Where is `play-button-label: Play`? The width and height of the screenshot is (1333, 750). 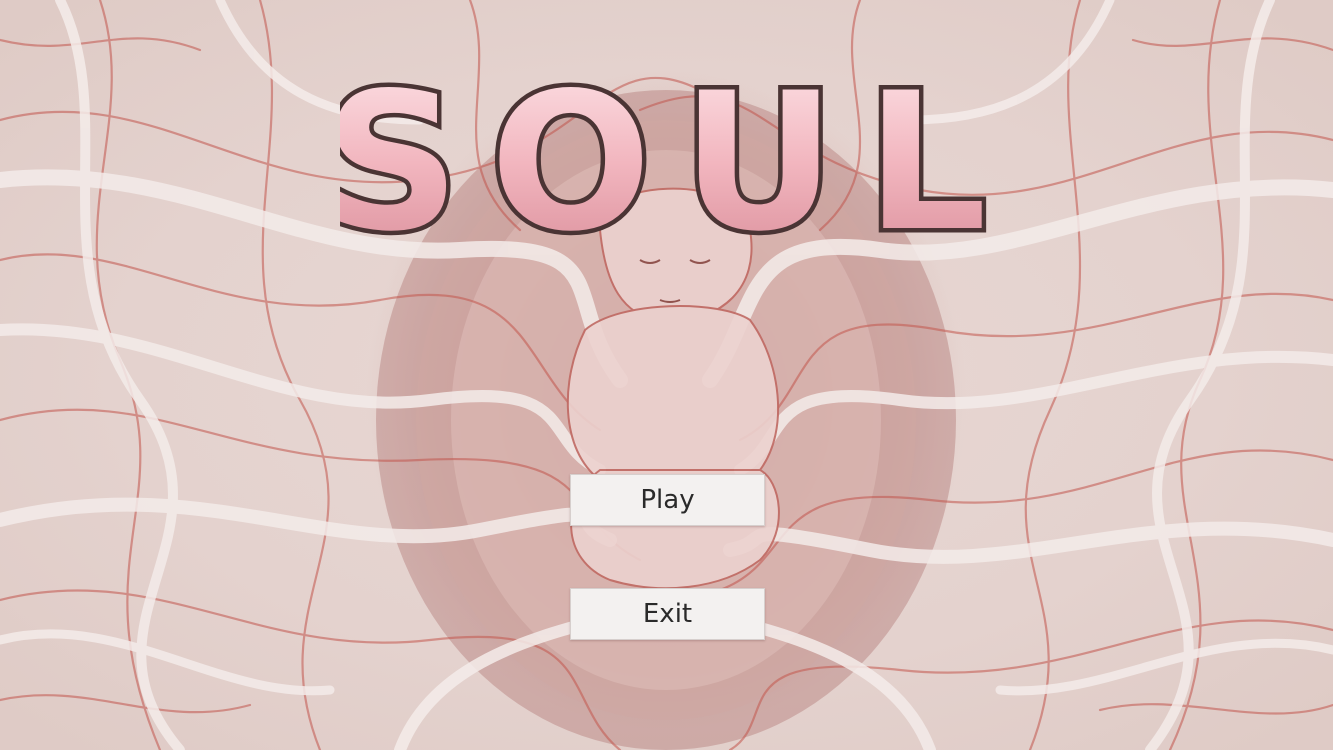 play-button-label: Play is located at coordinates (667, 500).